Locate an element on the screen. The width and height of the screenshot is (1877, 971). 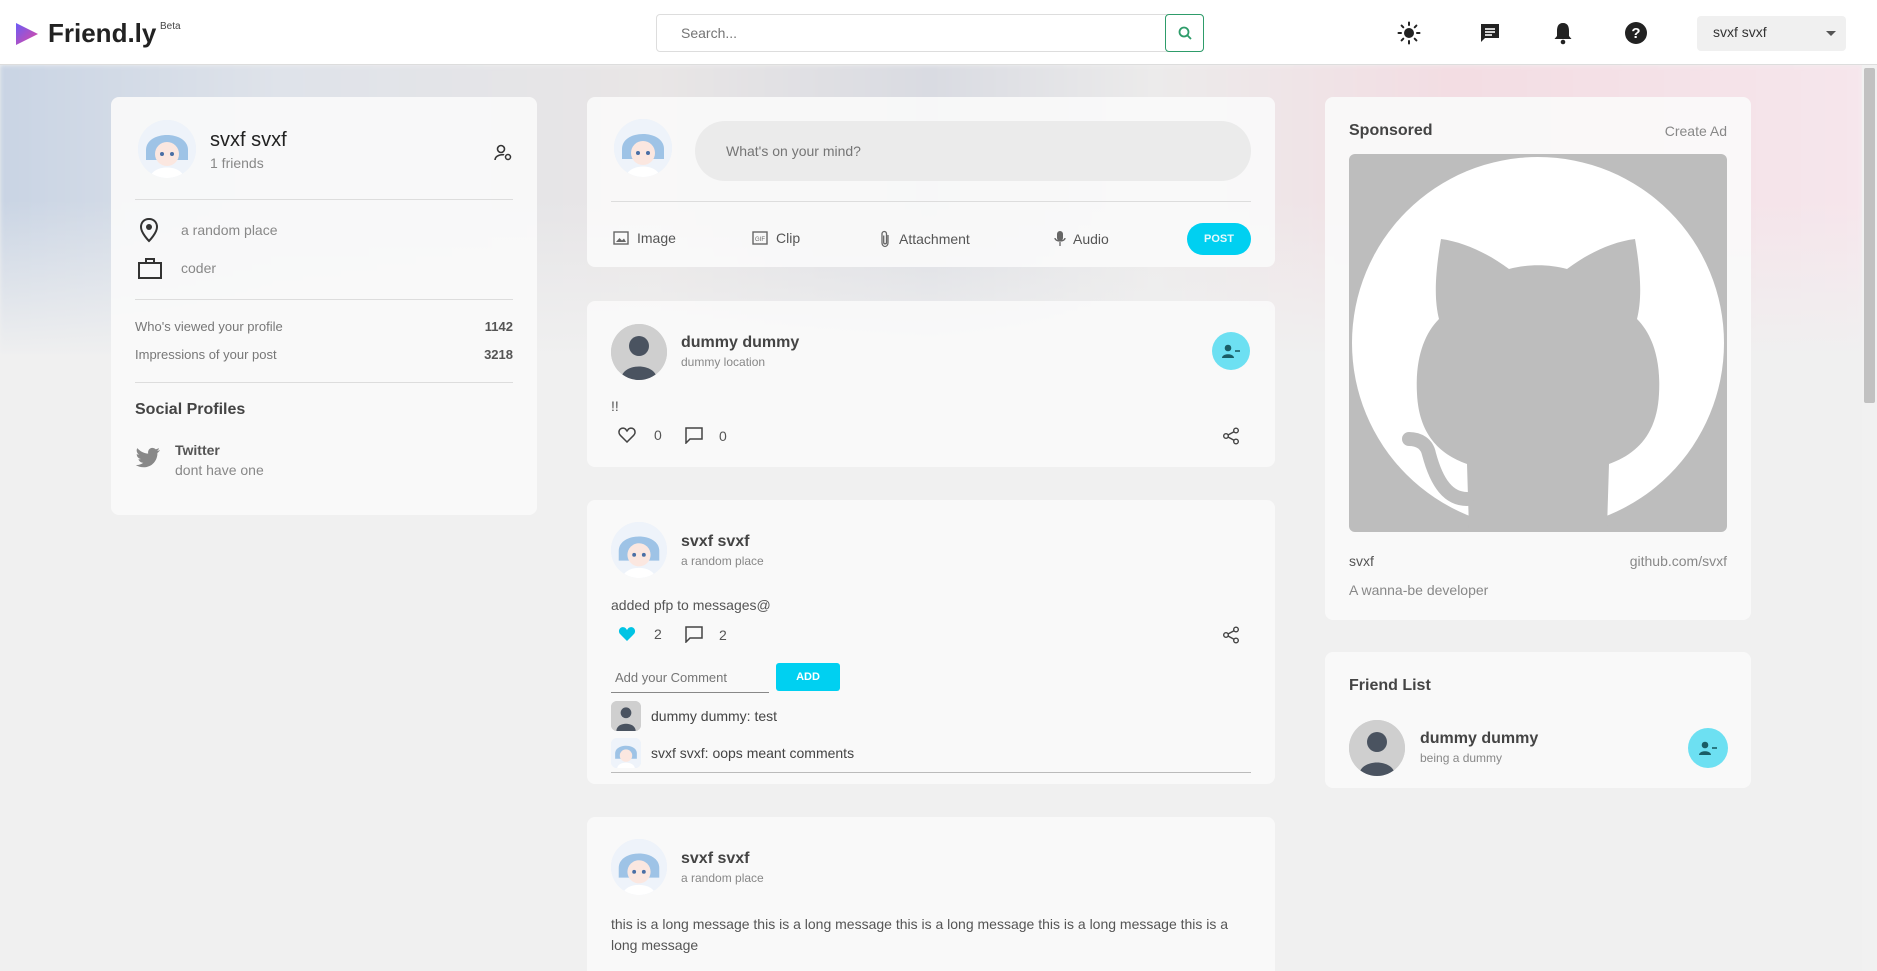
play-logo-icon is located at coordinates (27, 33).